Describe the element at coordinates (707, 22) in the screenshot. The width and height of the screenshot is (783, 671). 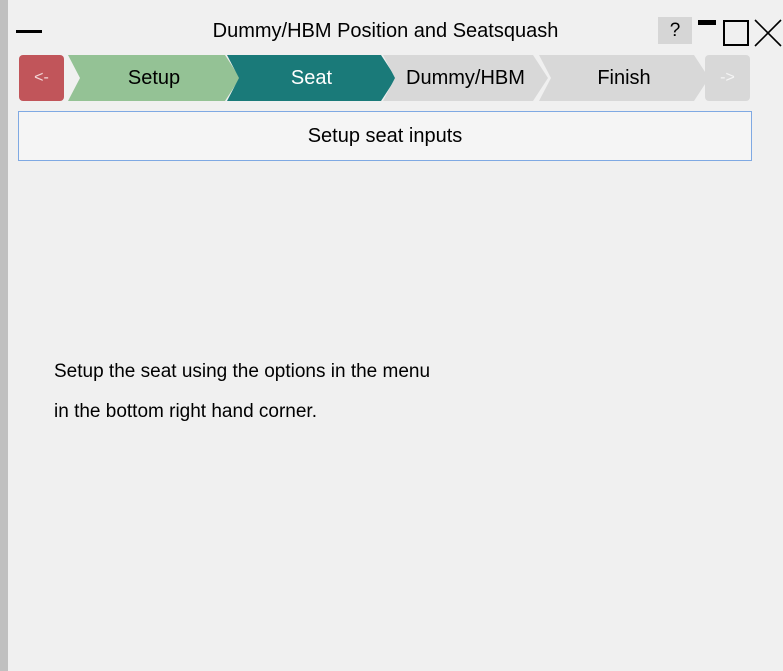
I see `minimize-icon` at that location.